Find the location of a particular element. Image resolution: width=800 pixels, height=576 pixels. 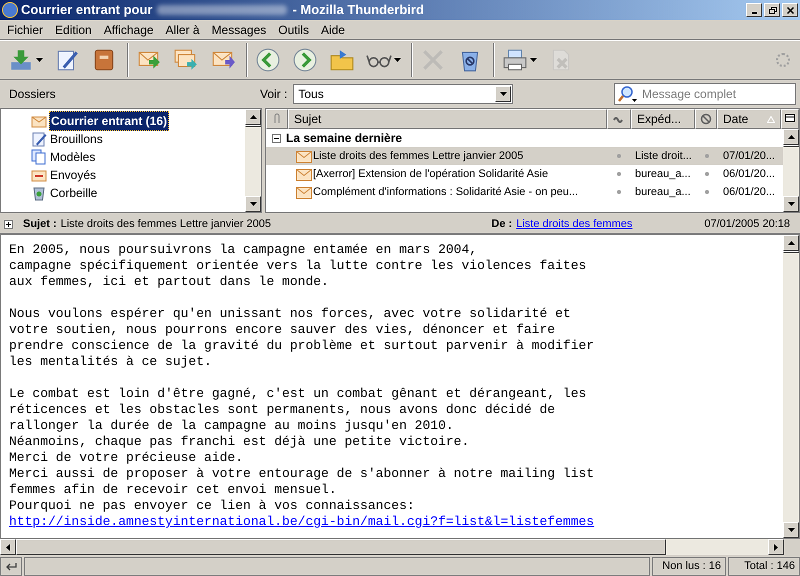

minimize-button is located at coordinates (754, 10).